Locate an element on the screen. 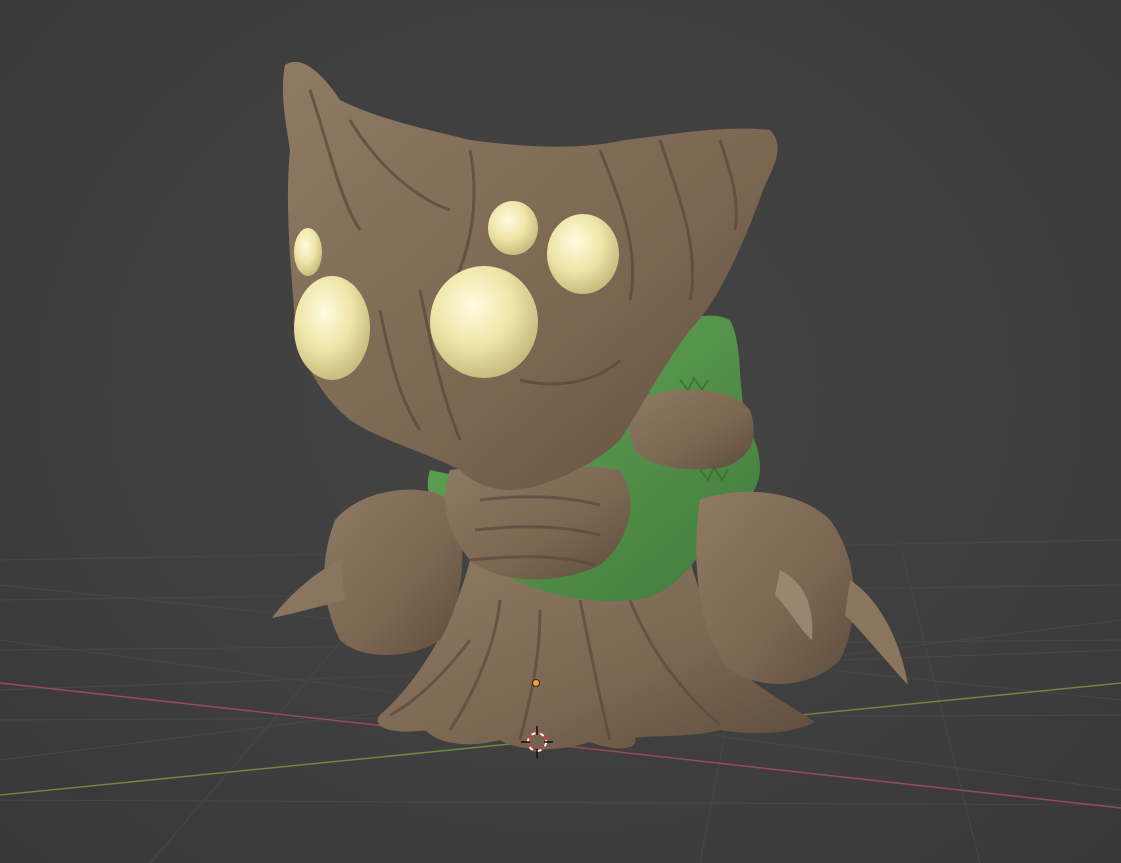 This screenshot has height=863, width=1121. right-shoulder-rock is located at coordinates (691, 429).